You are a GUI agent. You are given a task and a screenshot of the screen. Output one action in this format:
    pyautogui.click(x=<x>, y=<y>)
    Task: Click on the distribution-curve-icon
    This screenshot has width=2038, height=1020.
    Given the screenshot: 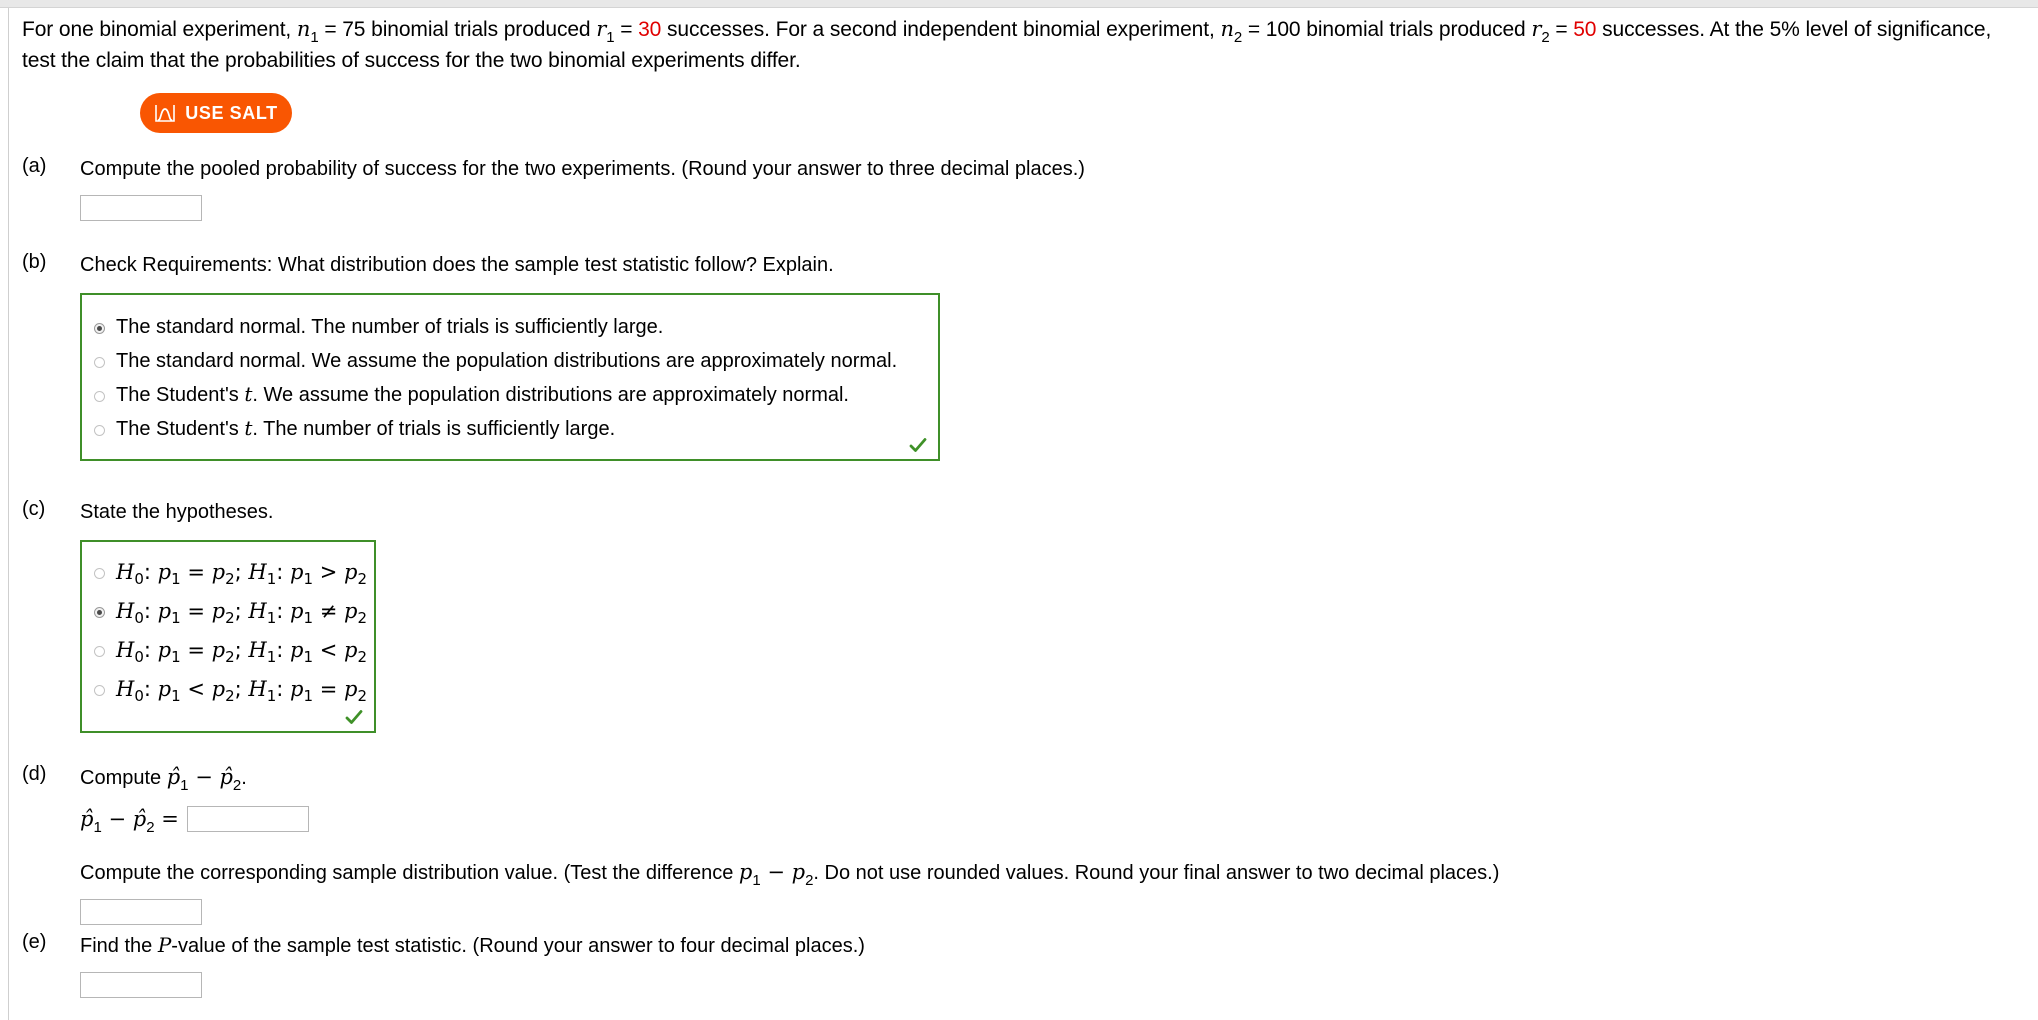 What is the action you would take?
    pyautogui.click(x=165, y=113)
    